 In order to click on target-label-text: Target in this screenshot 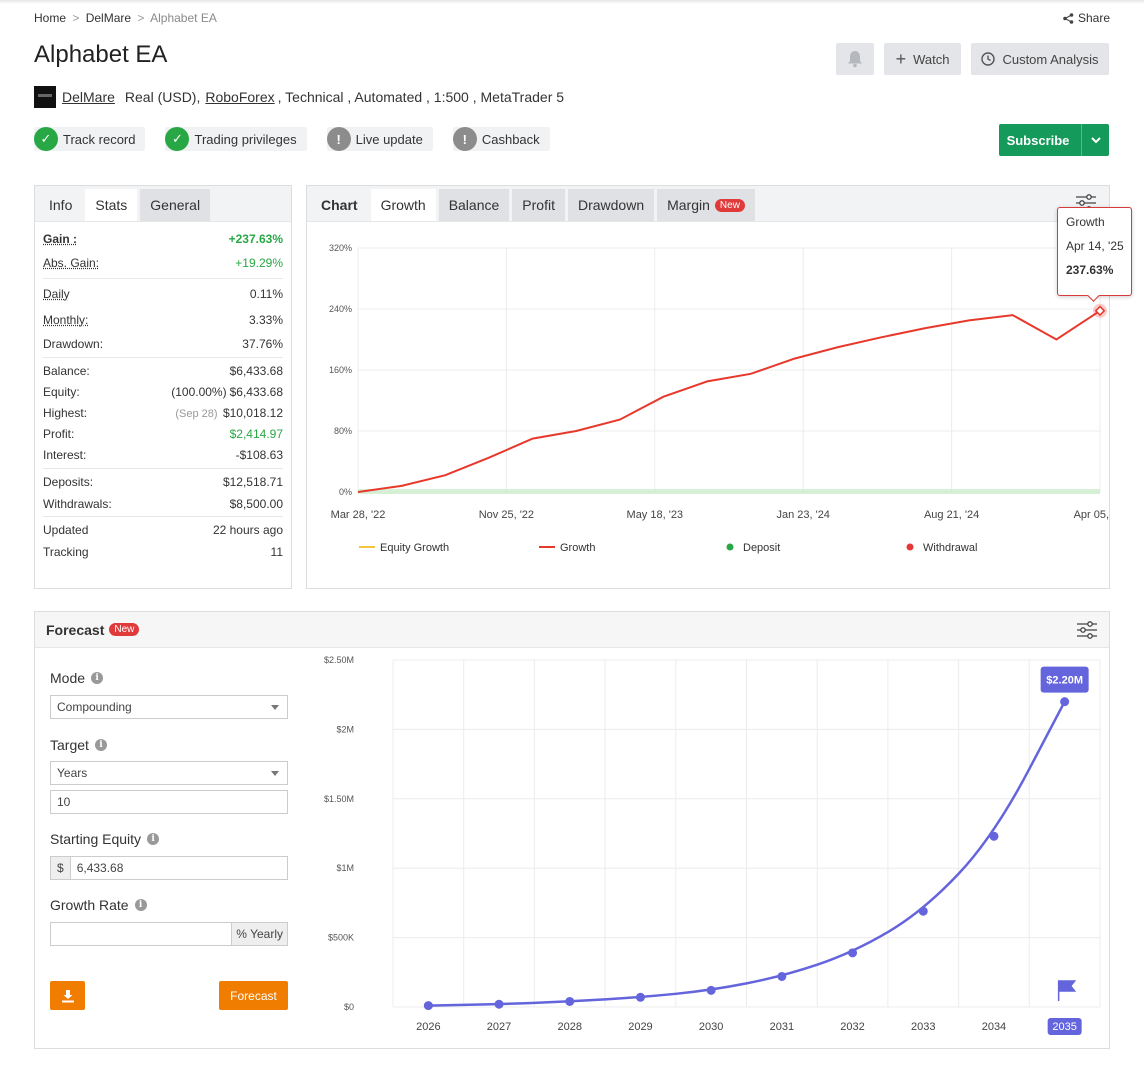, I will do `click(69, 745)`.